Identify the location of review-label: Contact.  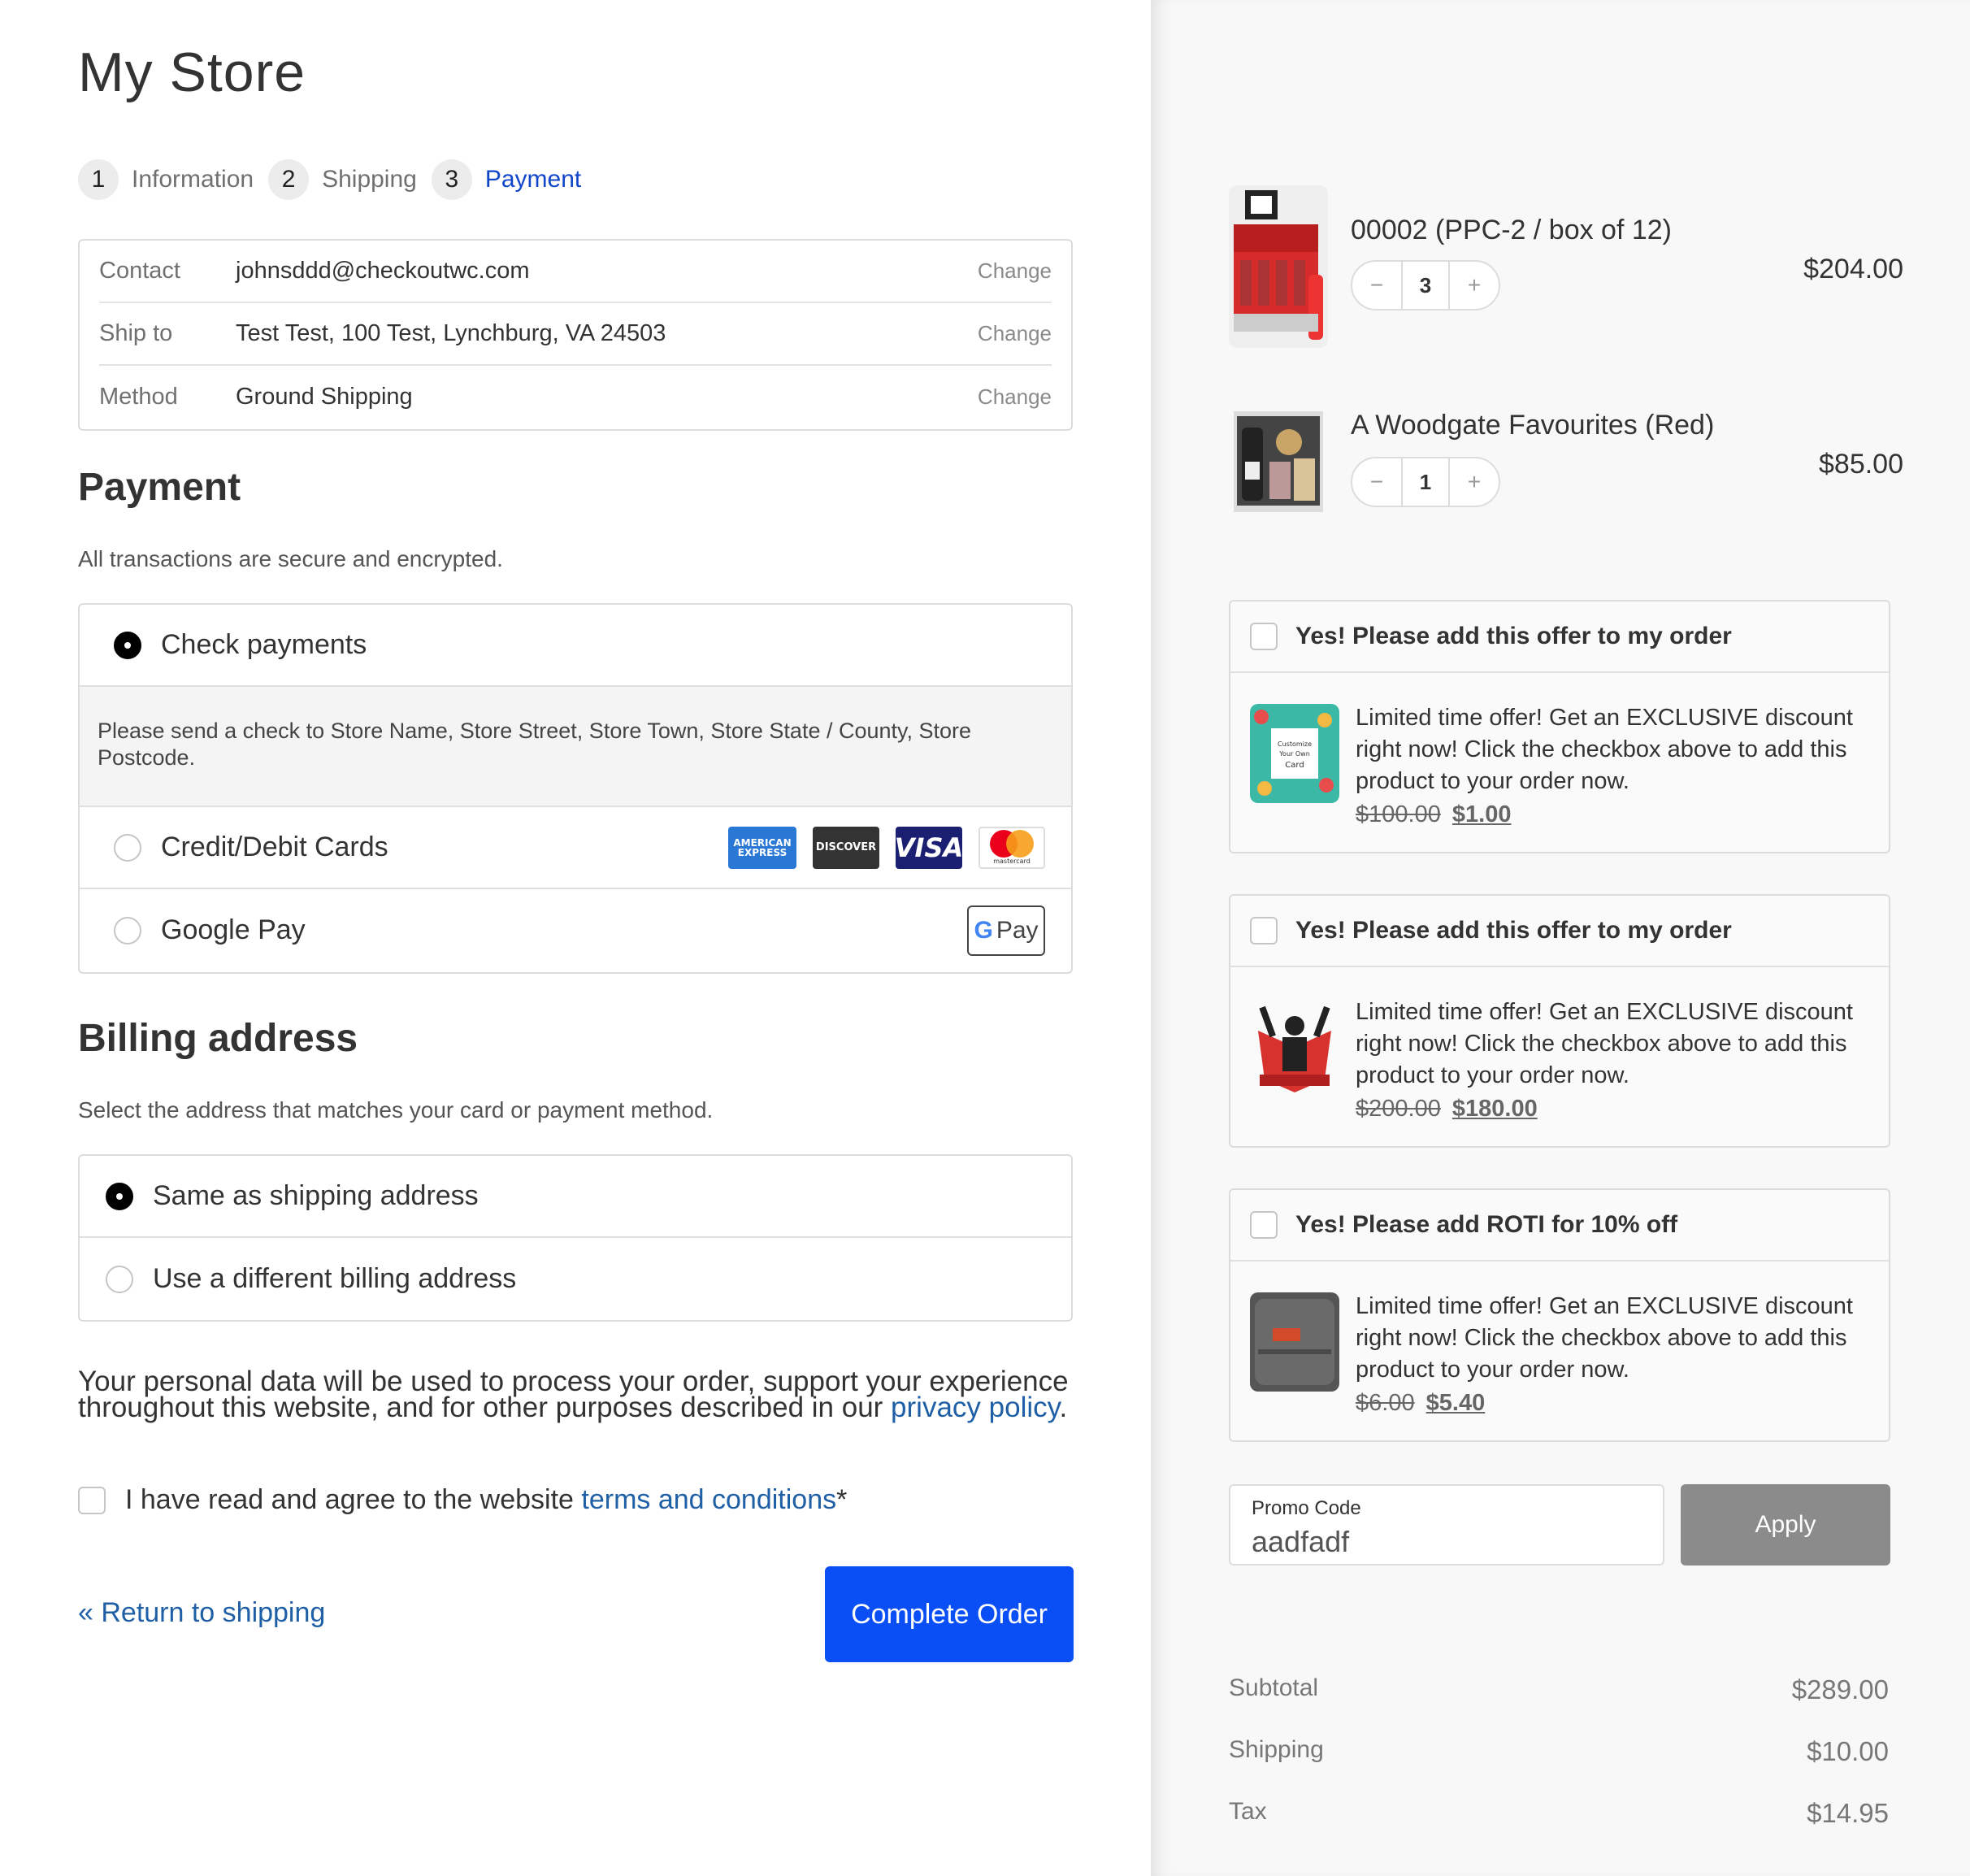
(139, 271).